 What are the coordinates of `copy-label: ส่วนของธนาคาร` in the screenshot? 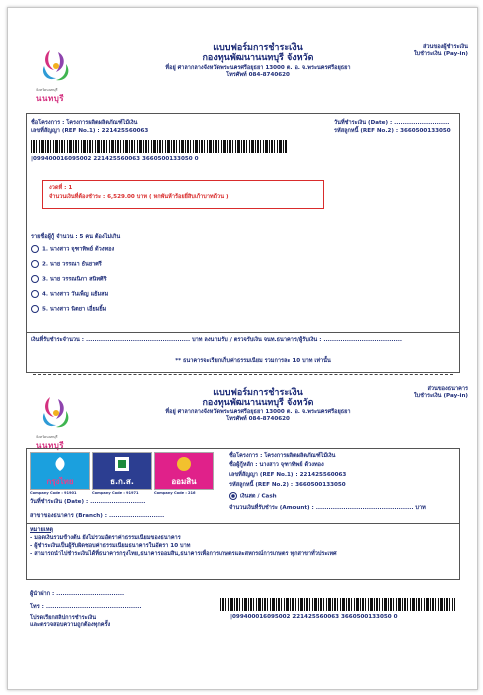 It's located at (447, 389).